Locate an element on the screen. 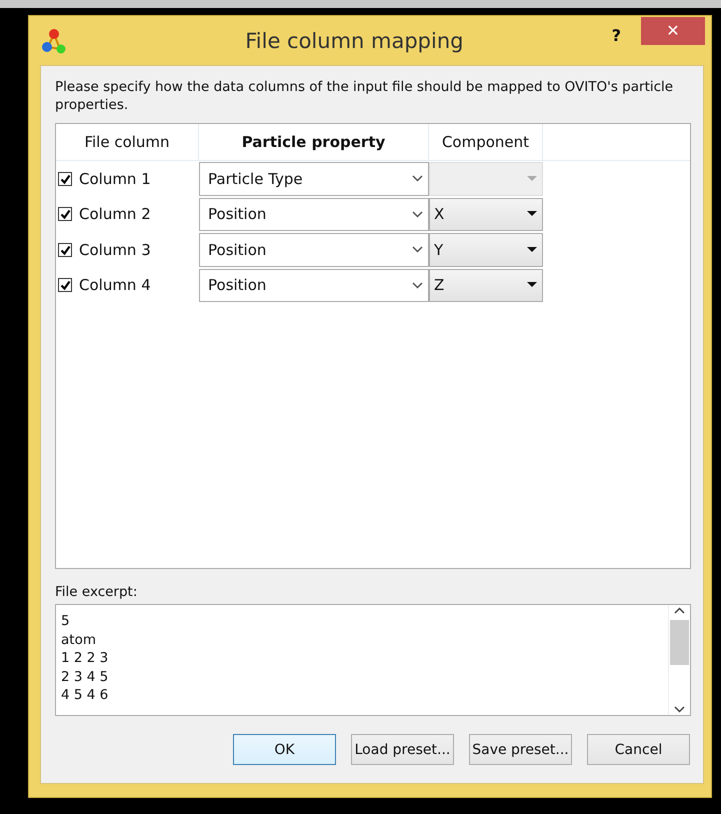  scroll-down-icon is located at coordinates (679, 709).